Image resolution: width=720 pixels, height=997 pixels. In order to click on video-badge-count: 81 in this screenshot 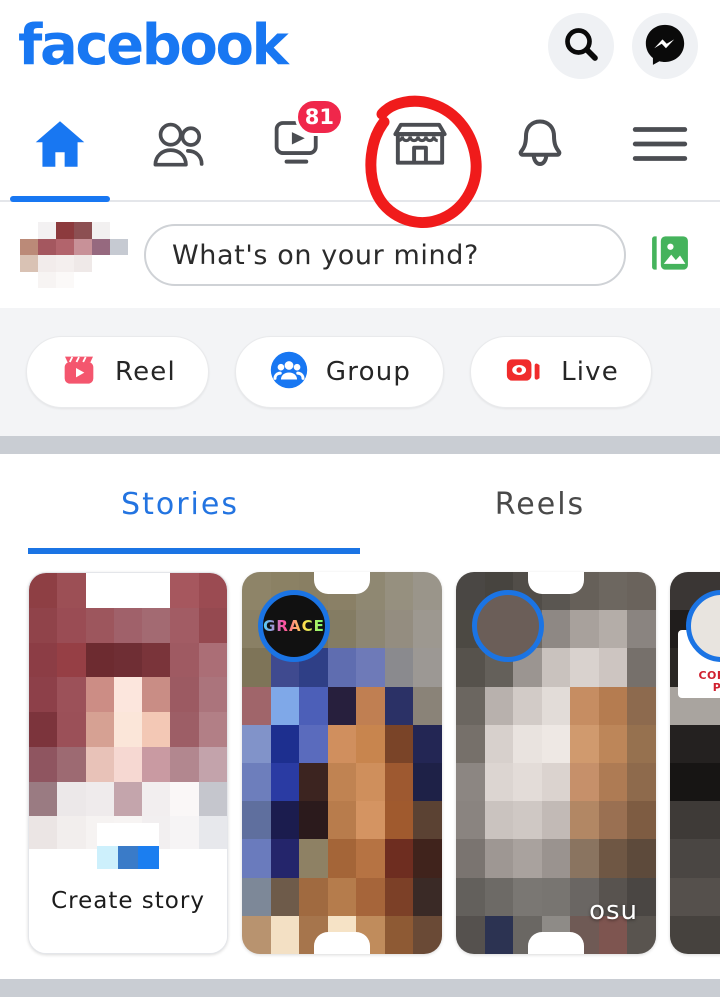, I will do `click(319, 117)`.